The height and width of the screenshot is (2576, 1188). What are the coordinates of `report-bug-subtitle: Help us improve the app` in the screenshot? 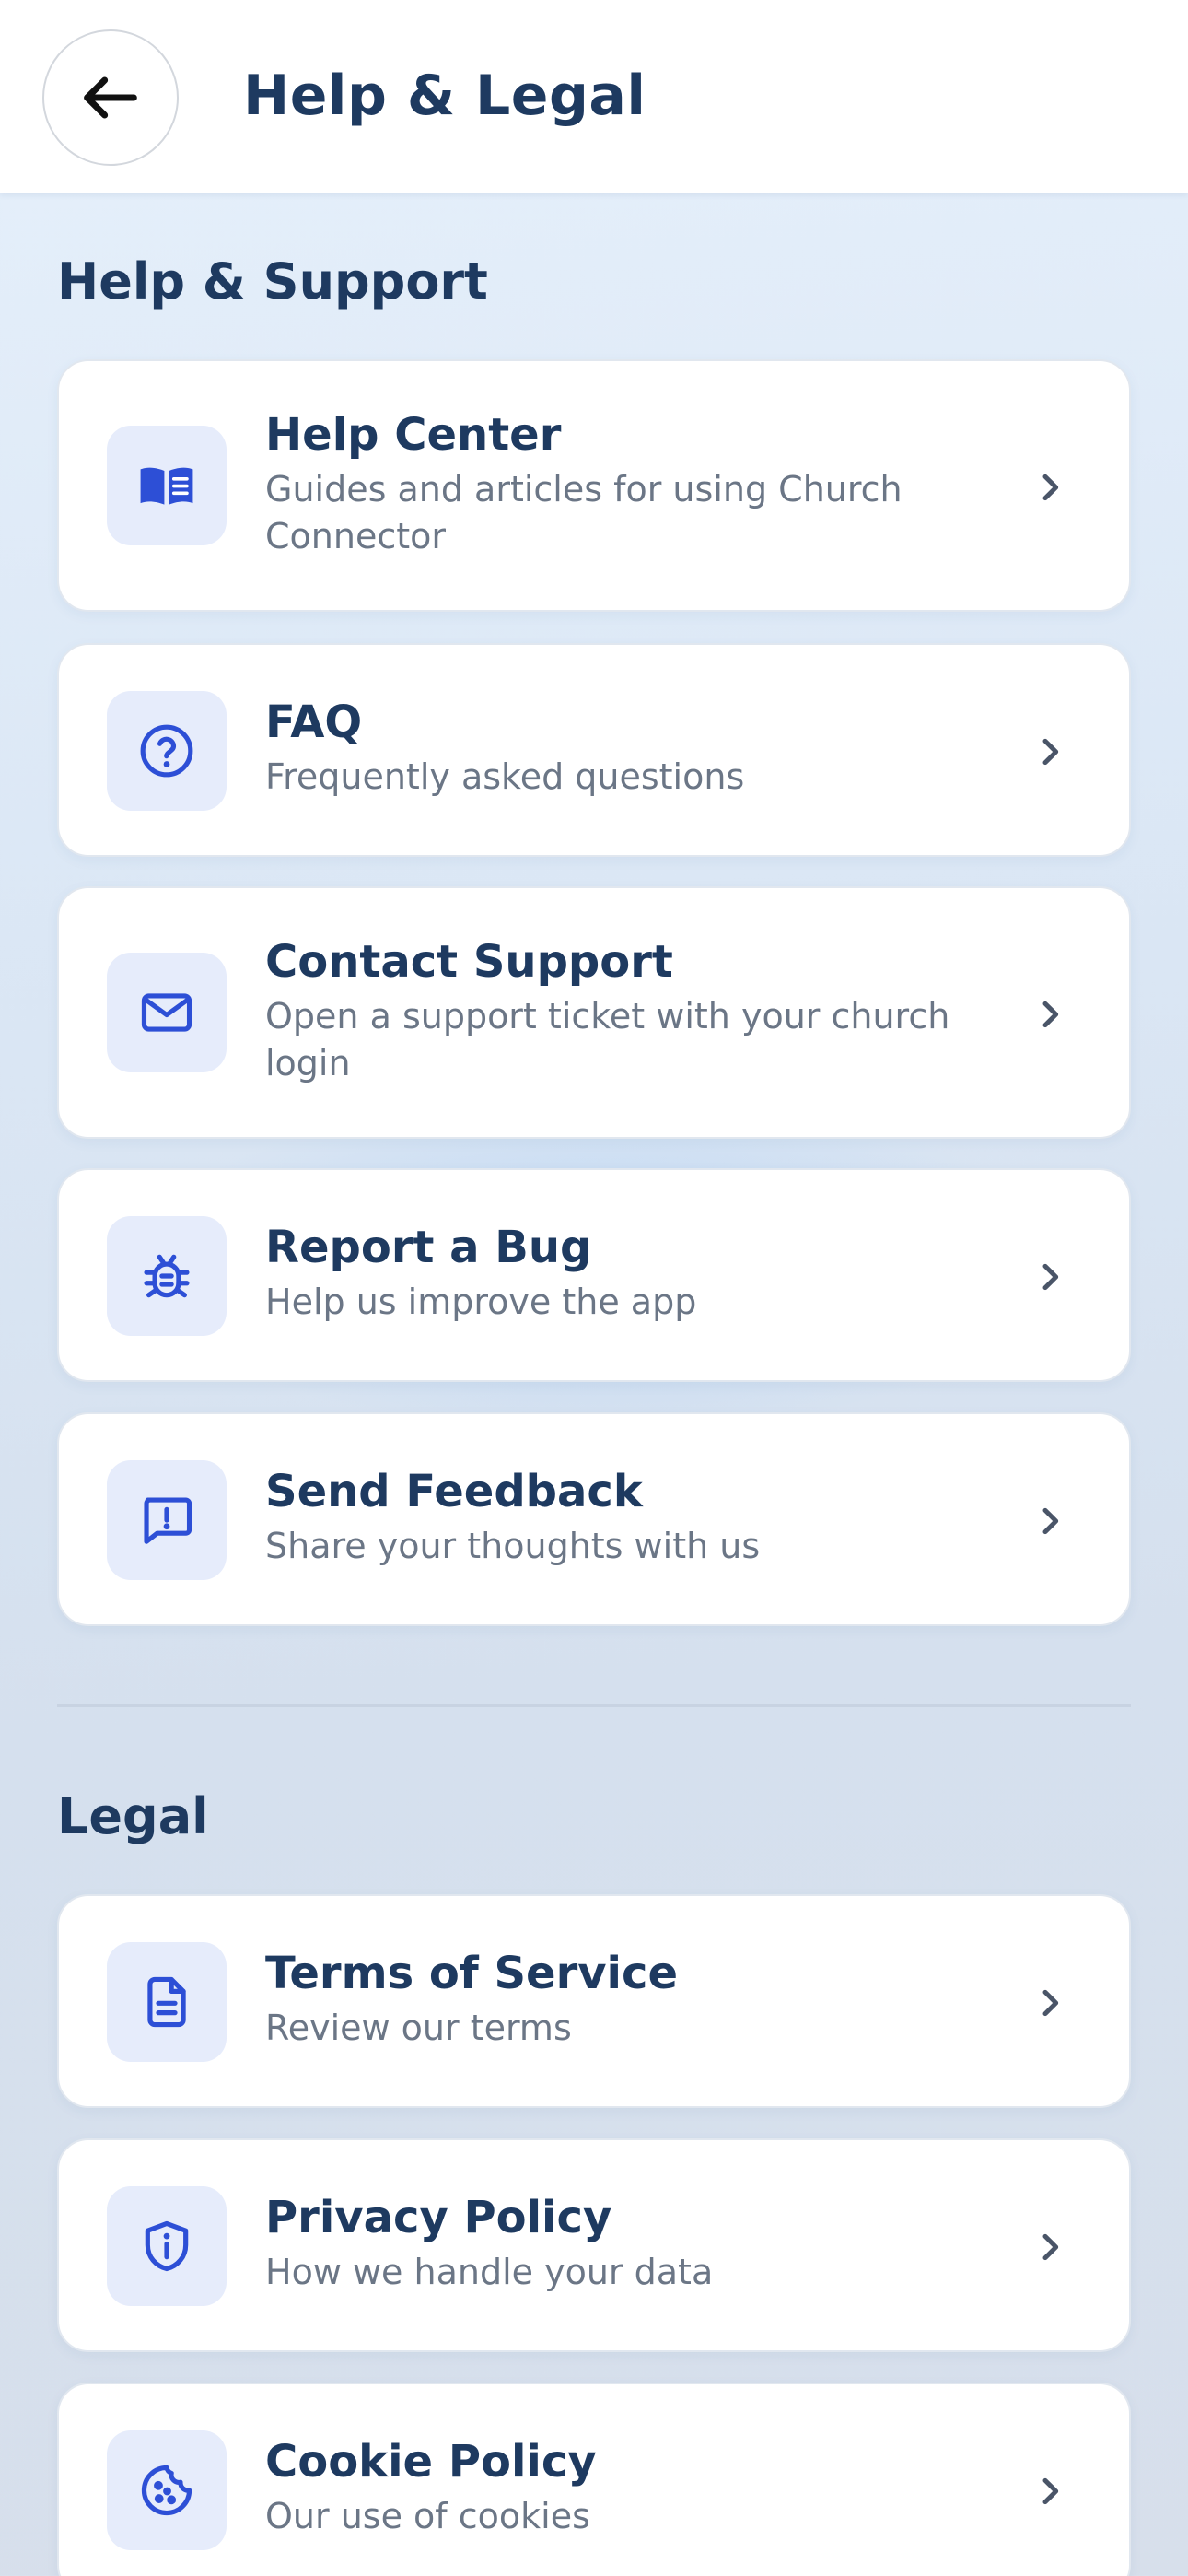 It's located at (481, 1302).